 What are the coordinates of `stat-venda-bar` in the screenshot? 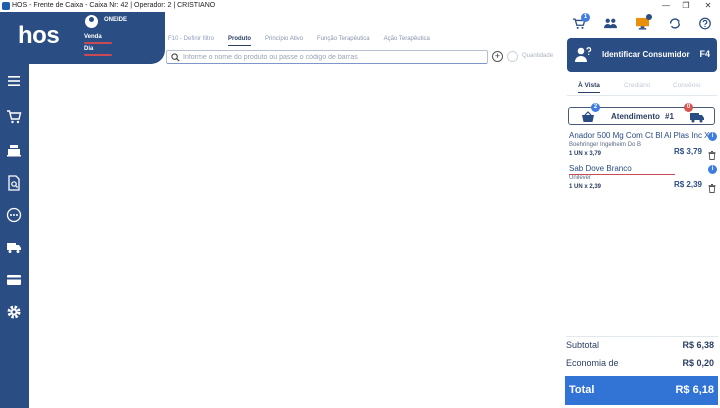 It's located at (98, 43).